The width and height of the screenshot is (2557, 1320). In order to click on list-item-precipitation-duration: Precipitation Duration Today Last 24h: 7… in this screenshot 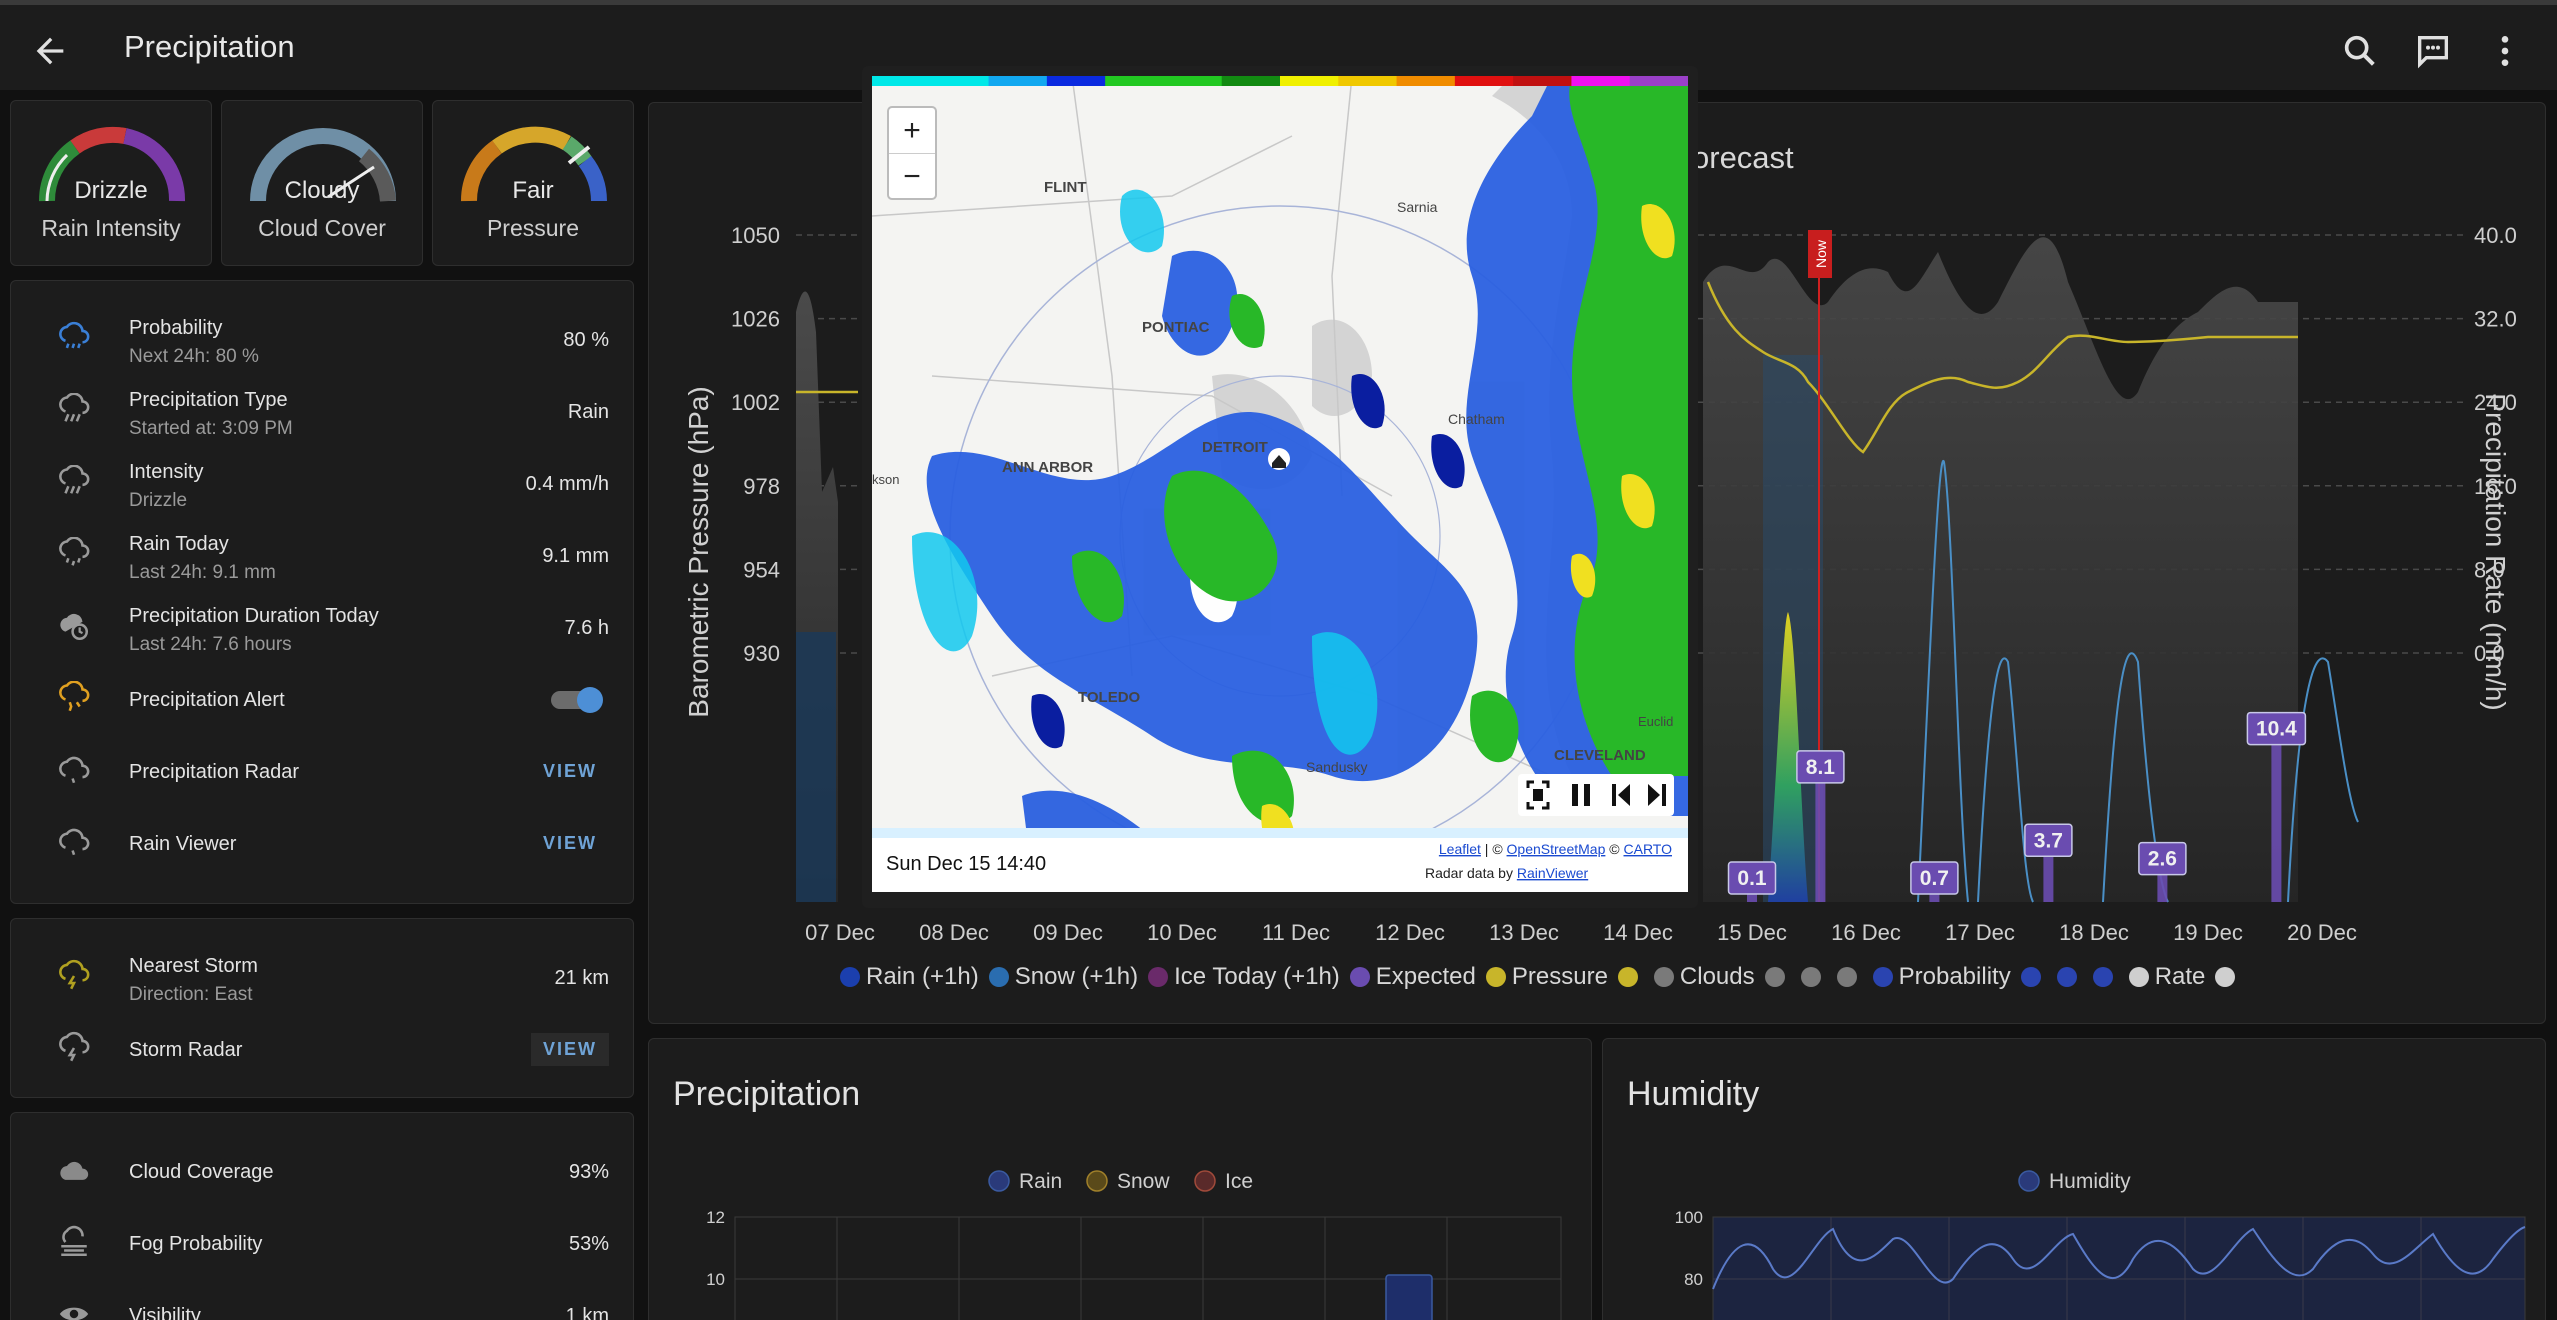, I will do `click(322, 627)`.